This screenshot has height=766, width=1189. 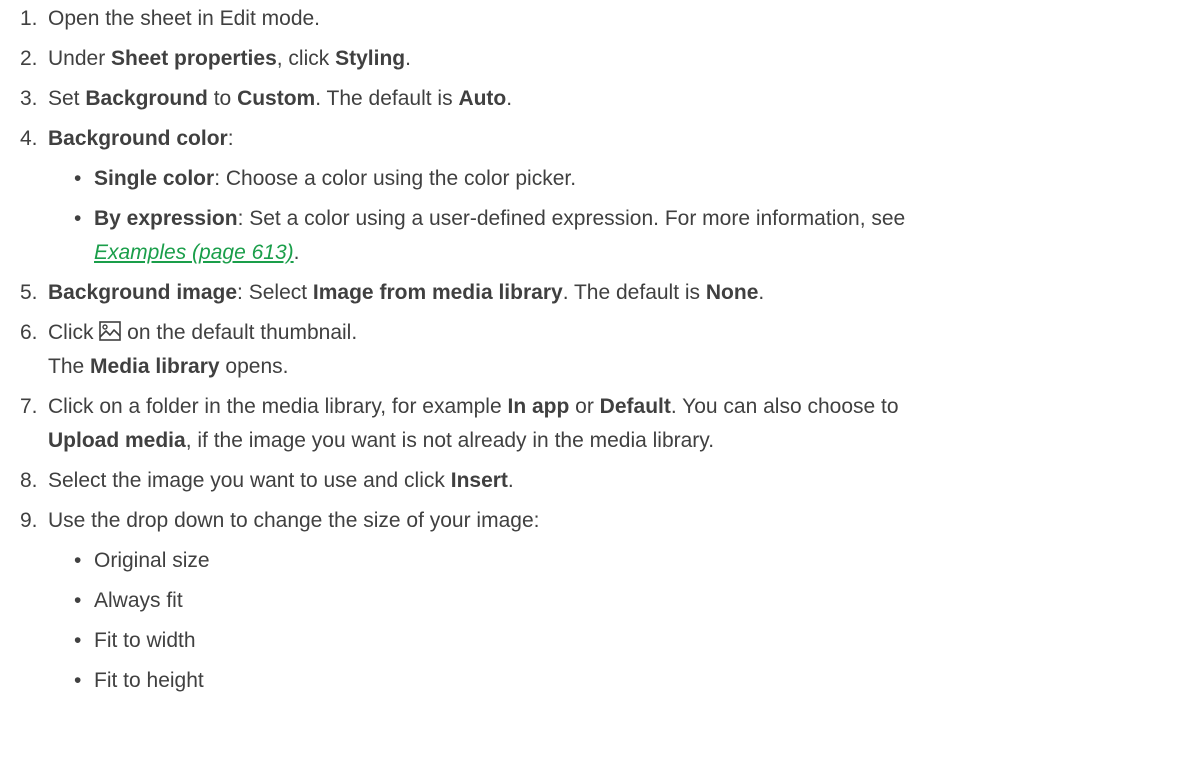 What do you see at coordinates (276, 98) in the screenshot?
I see `ui-term-custom: Custom` at bounding box center [276, 98].